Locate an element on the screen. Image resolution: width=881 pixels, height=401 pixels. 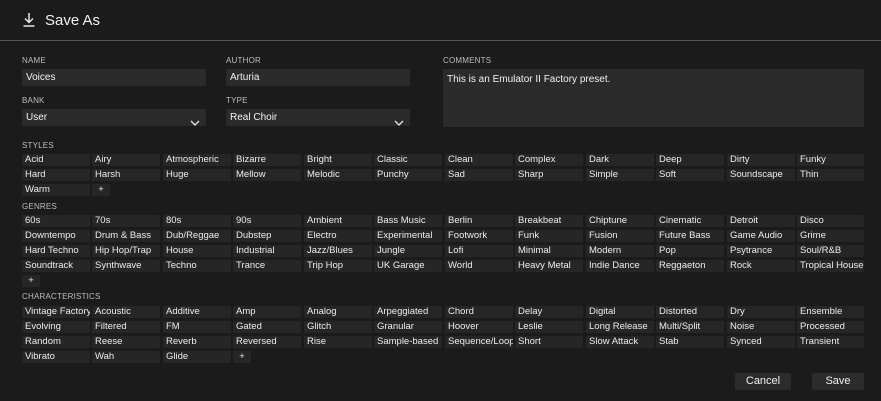
style-tag: Huge is located at coordinates (197, 175).